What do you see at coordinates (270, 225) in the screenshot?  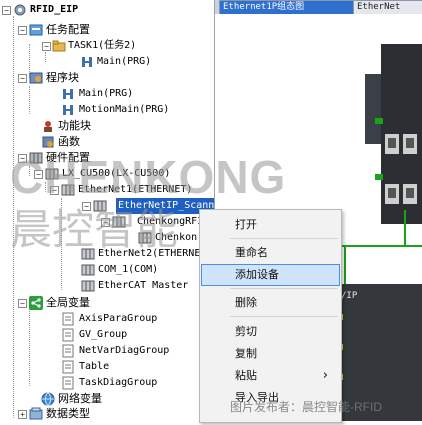 I see `menu-item-open: 打开` at bounding box center [270, 225].